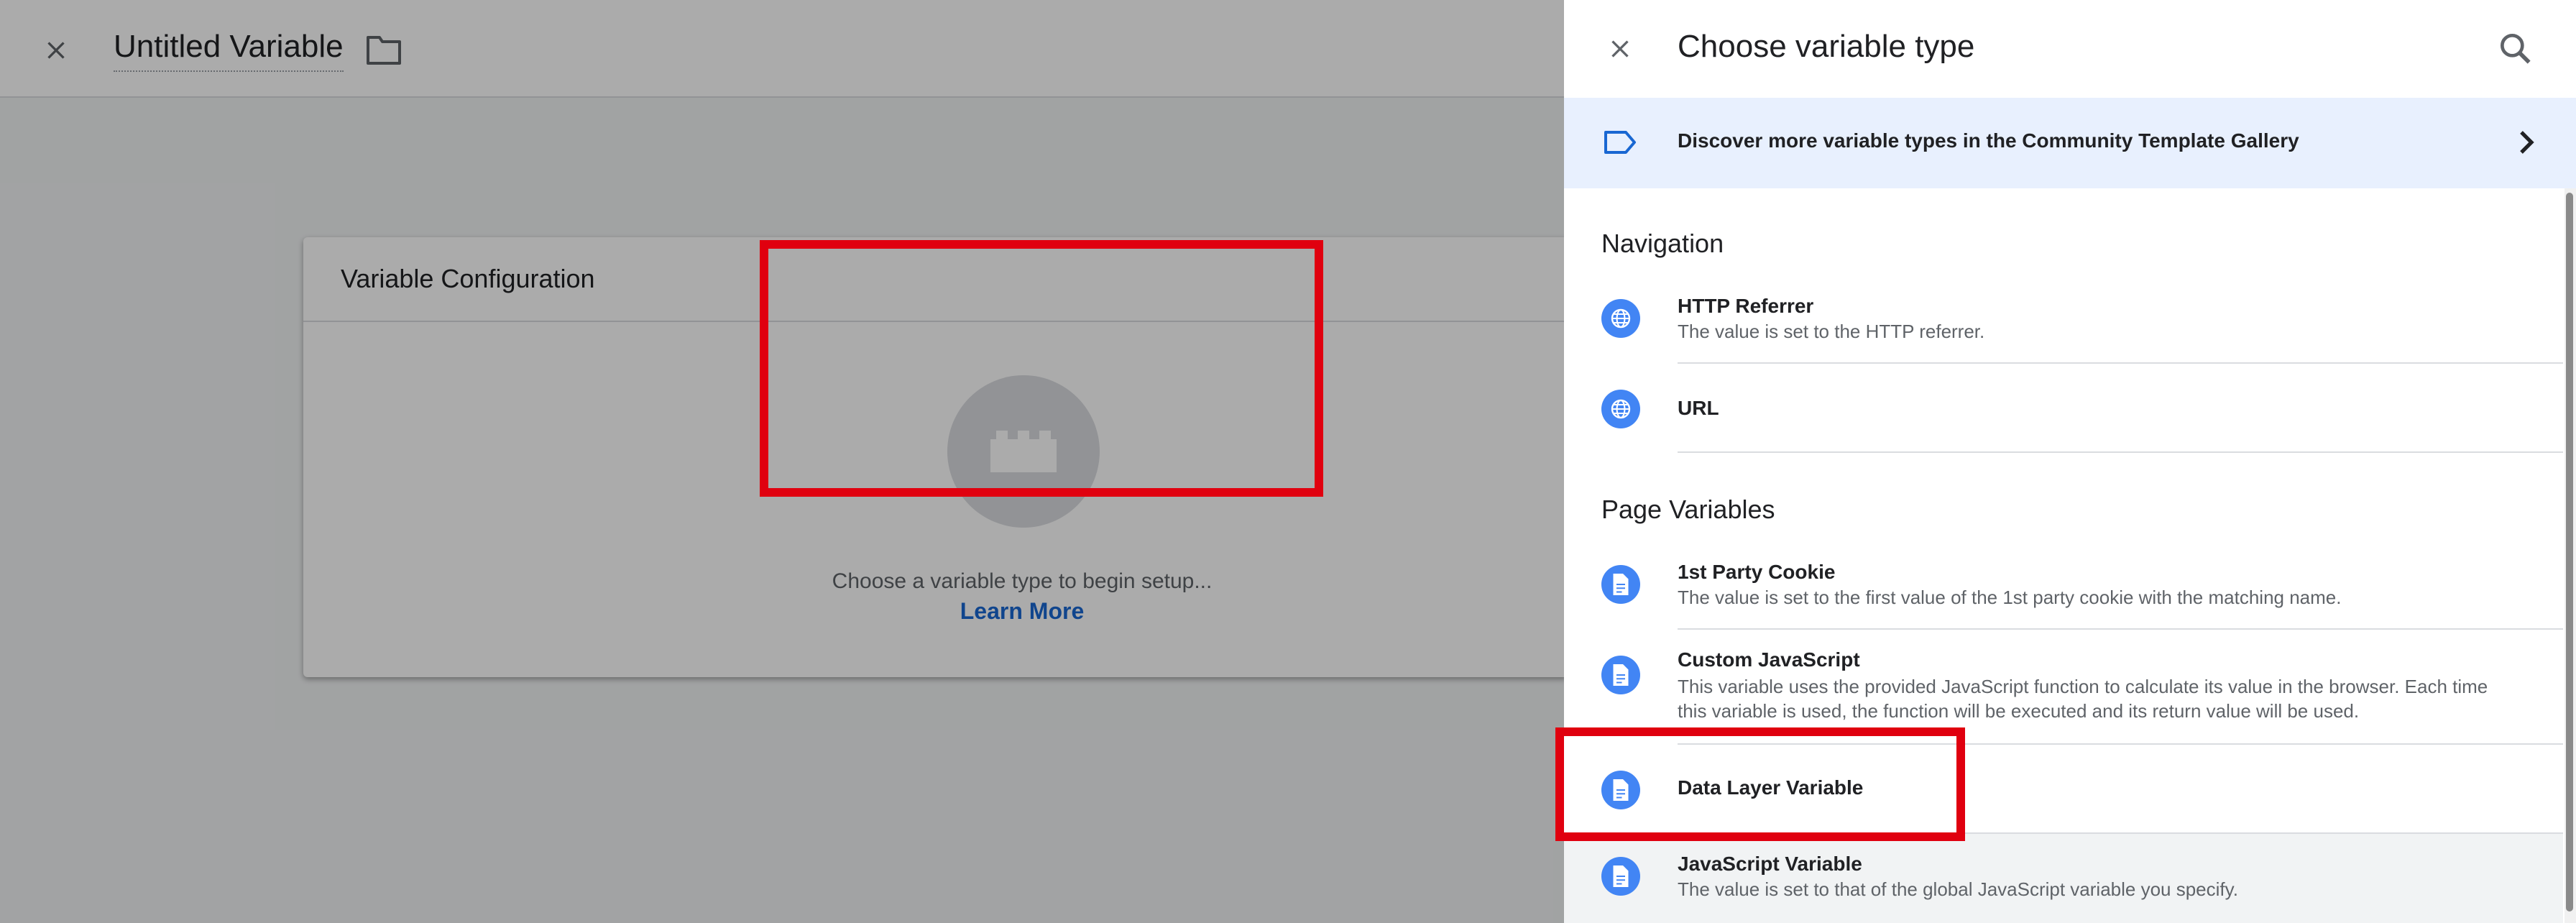  Describe the element at coordinates (2527, 142) in the screenshot. I see `chevron-right-icon` at that location.